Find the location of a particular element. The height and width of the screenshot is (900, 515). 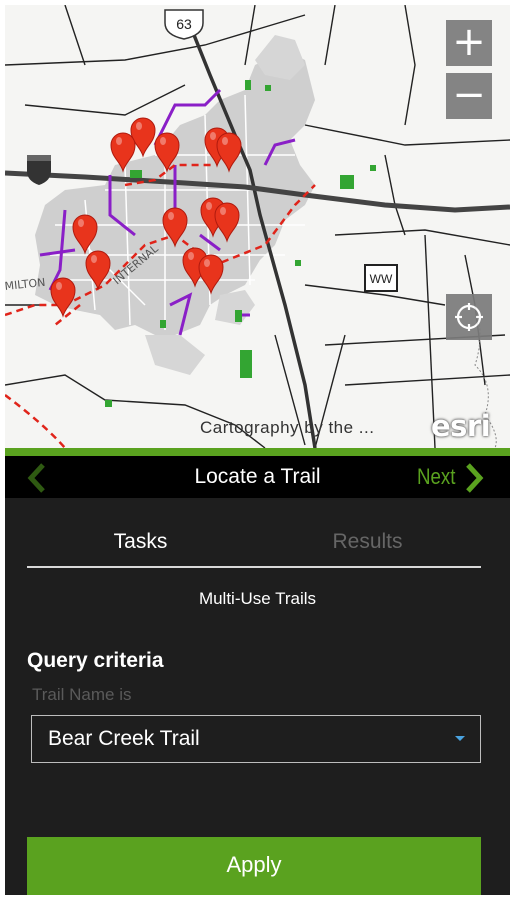

svg-text: 63 is located at coordinates (184, 24).